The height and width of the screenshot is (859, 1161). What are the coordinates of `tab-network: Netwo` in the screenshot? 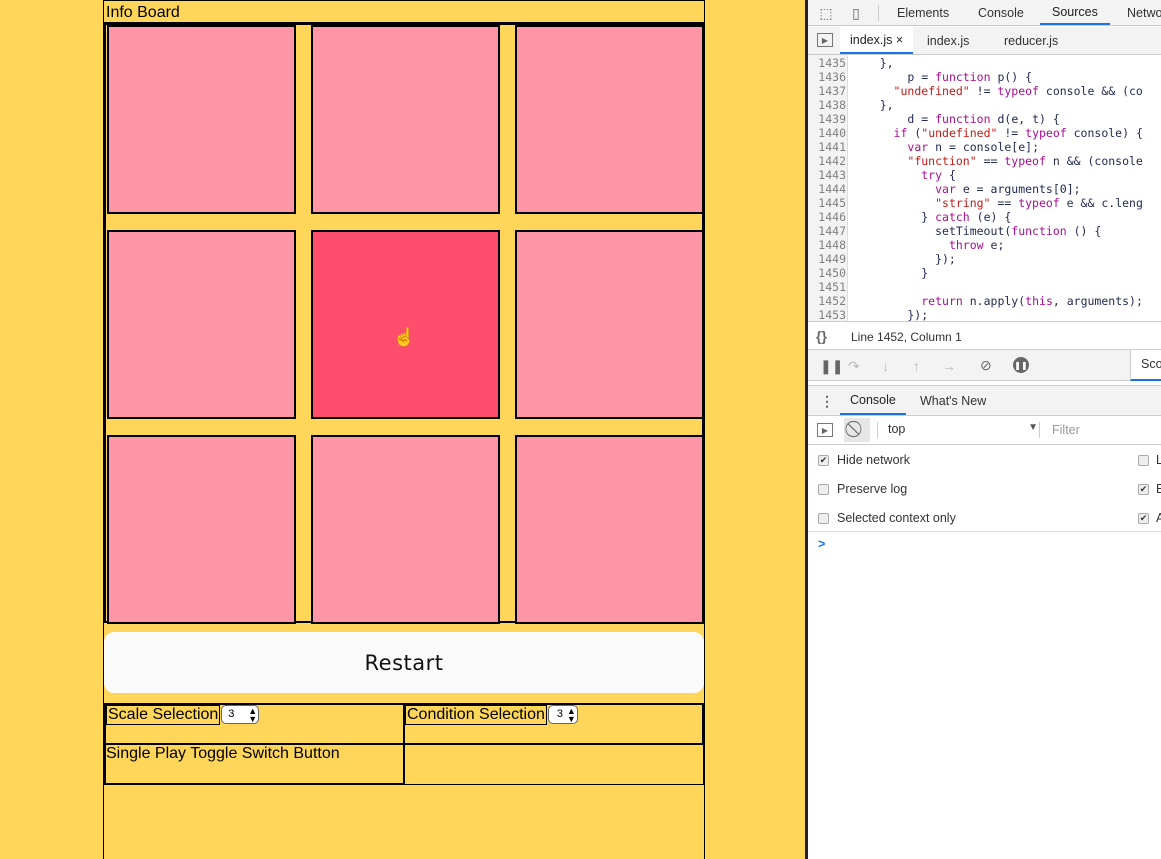 It's located at (1144, 12).